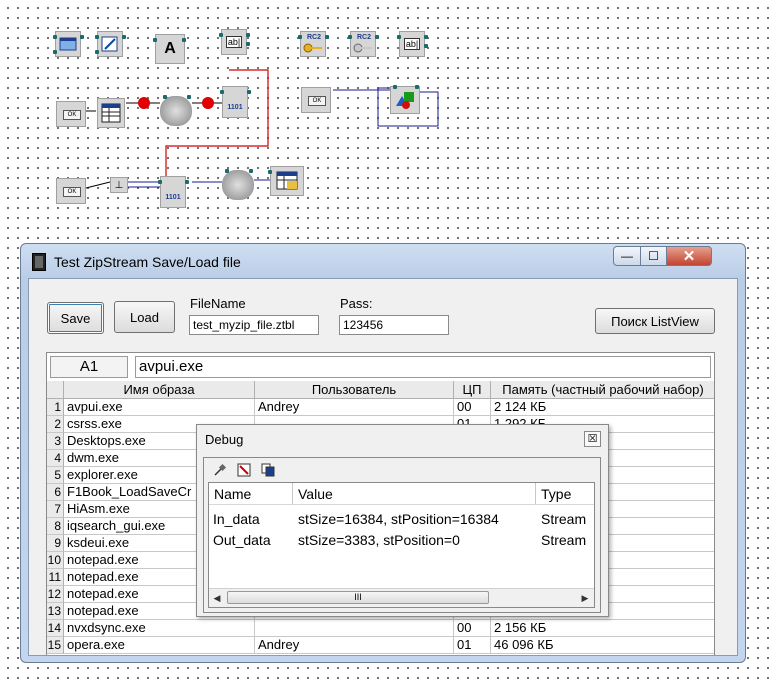  Describe the element at coordinates (147, 262) in the screenshot. I see `window-title: Test ZipStream Save/Load file` at that location.